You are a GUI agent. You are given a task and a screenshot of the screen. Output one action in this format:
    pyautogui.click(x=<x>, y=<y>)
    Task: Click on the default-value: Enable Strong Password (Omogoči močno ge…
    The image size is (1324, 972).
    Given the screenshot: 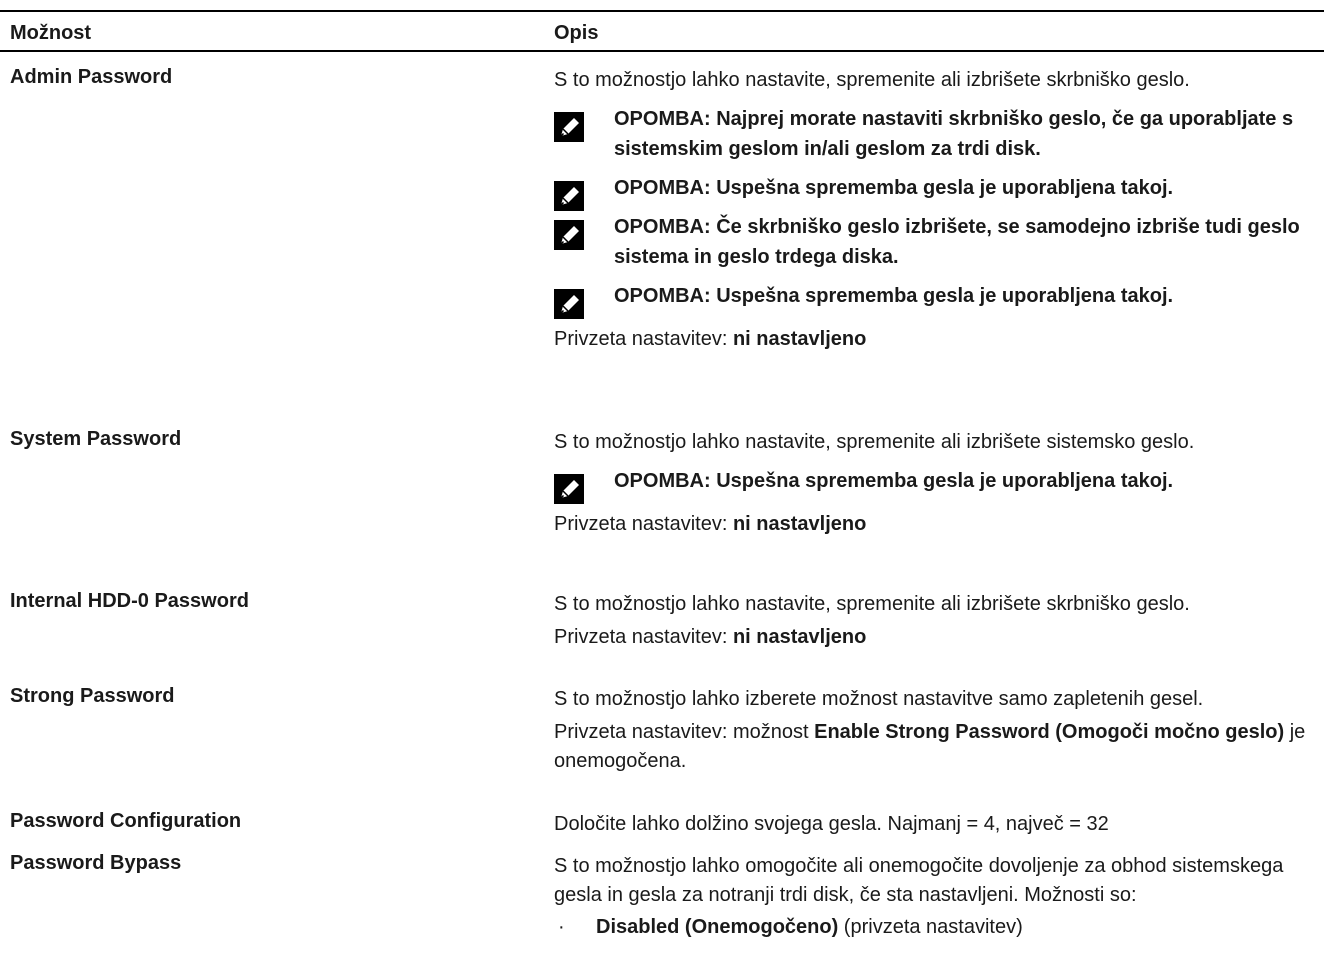 What is the action you would take?
    pyautogui.click(x=1049, y=732)
    